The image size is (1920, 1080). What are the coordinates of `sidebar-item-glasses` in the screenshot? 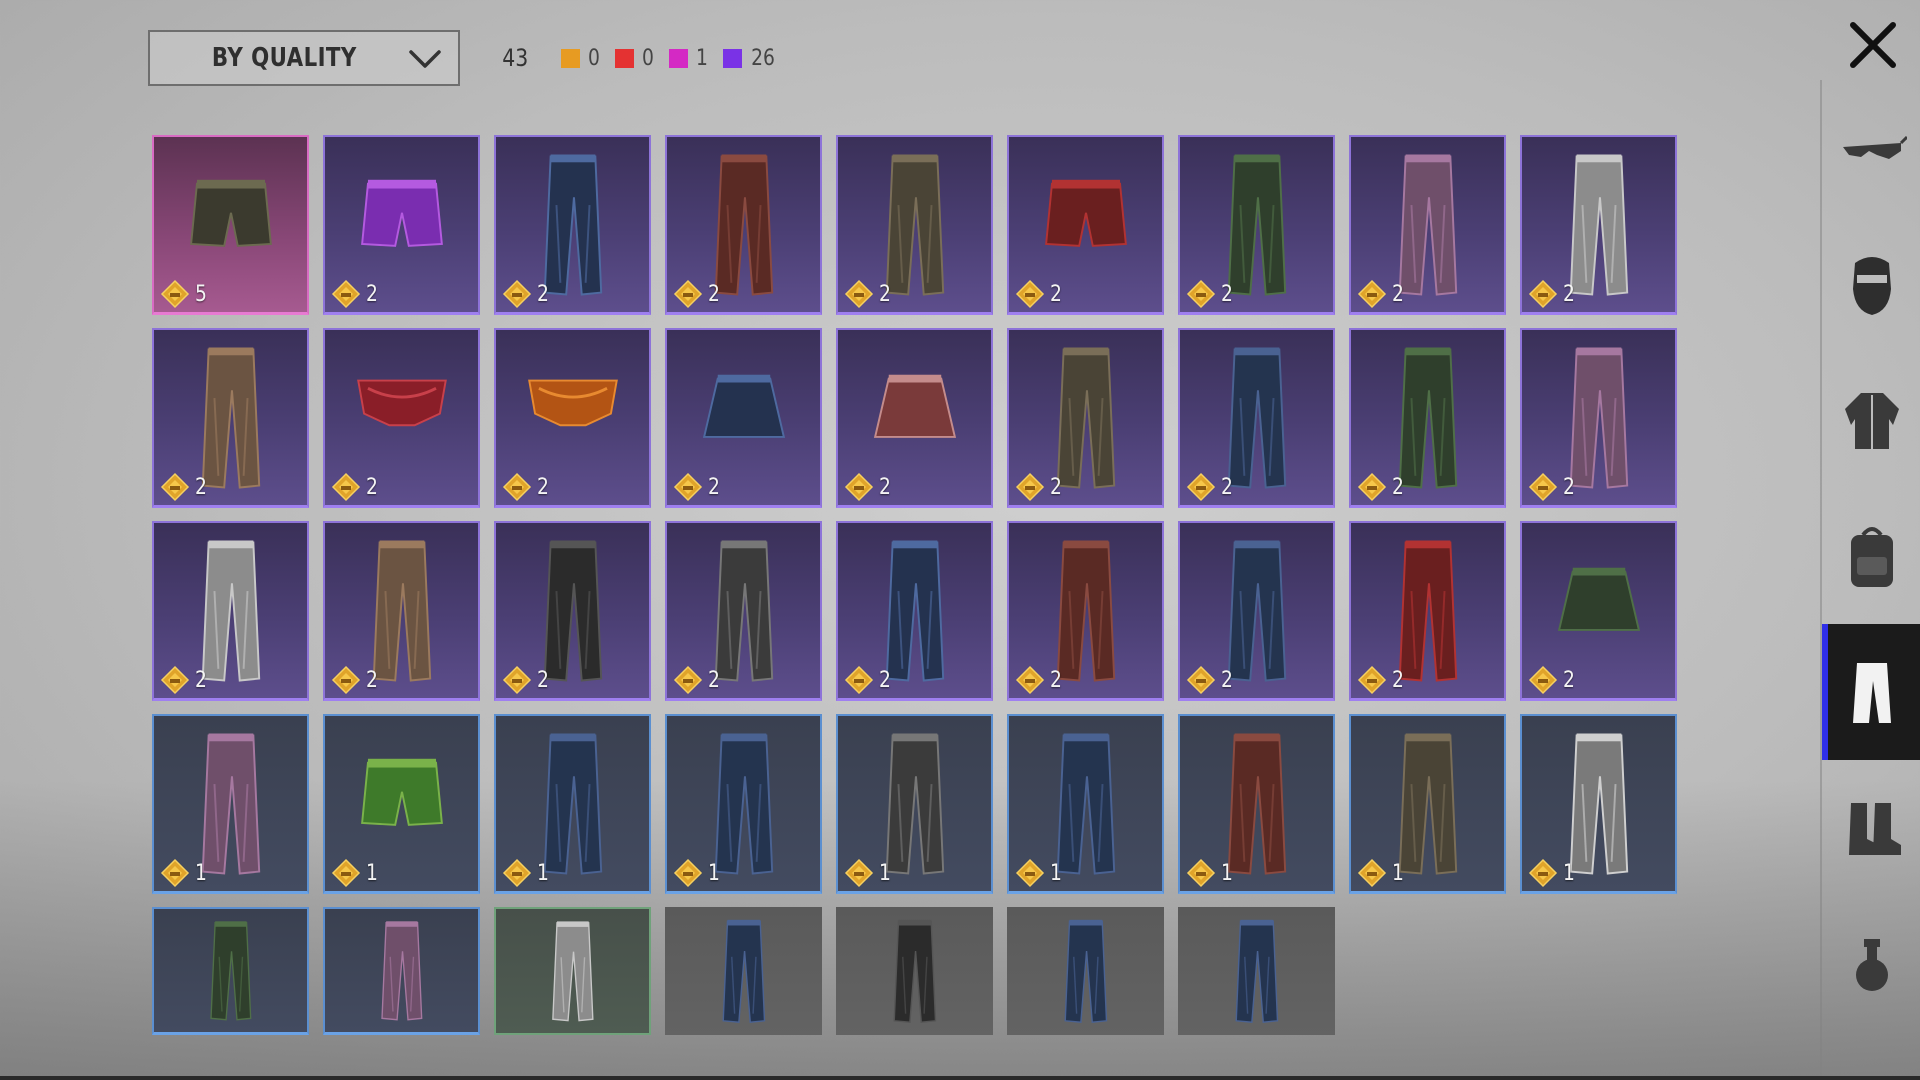 It's located at (1871, 148).